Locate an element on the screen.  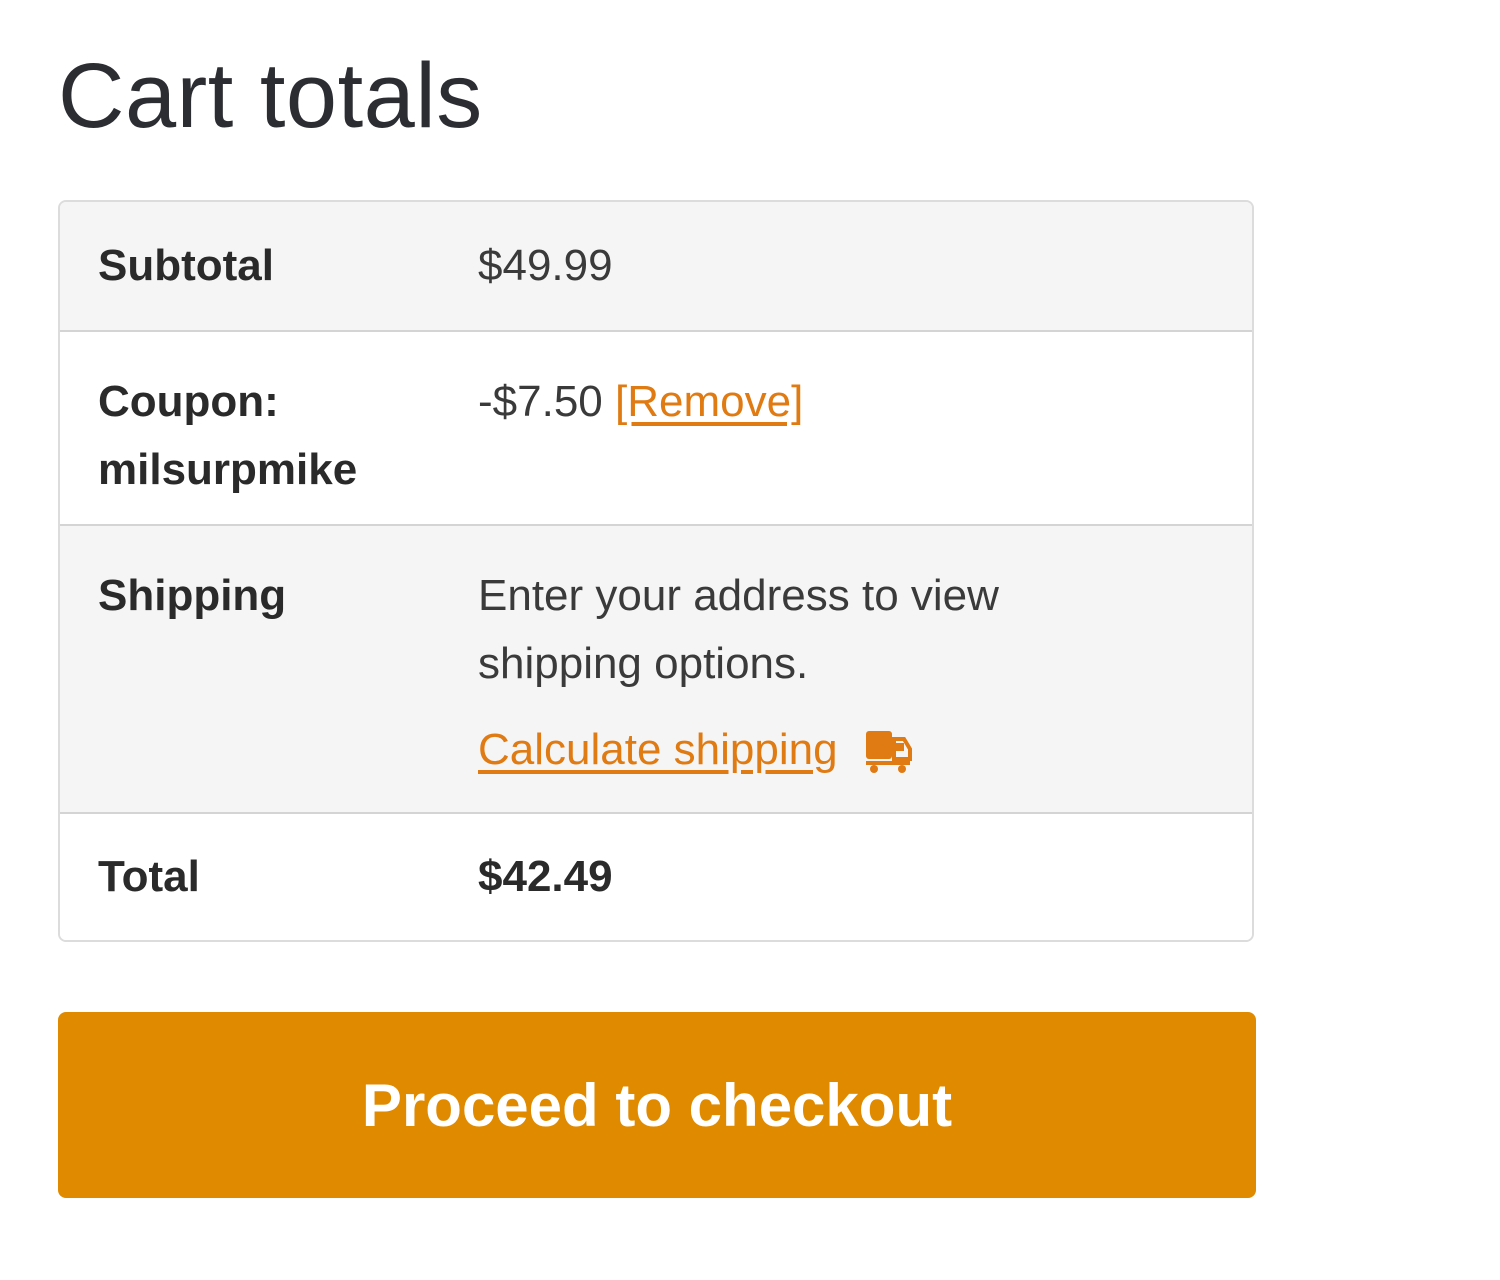
remove-coupon-link: [Remove] is located at coordinates (709, 401).